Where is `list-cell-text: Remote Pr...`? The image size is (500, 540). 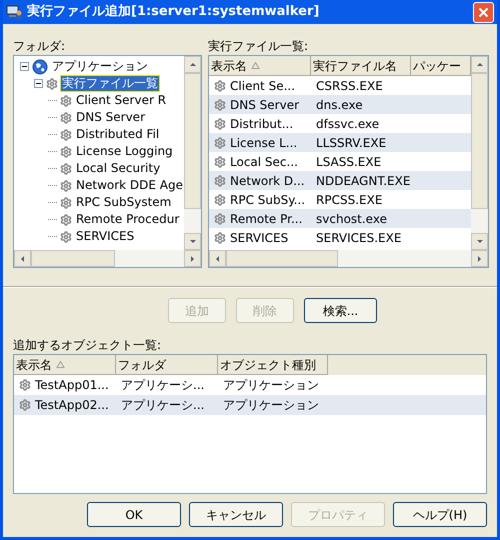 list-cell-text: Remote Pr... is located at coordinates (266, 219).